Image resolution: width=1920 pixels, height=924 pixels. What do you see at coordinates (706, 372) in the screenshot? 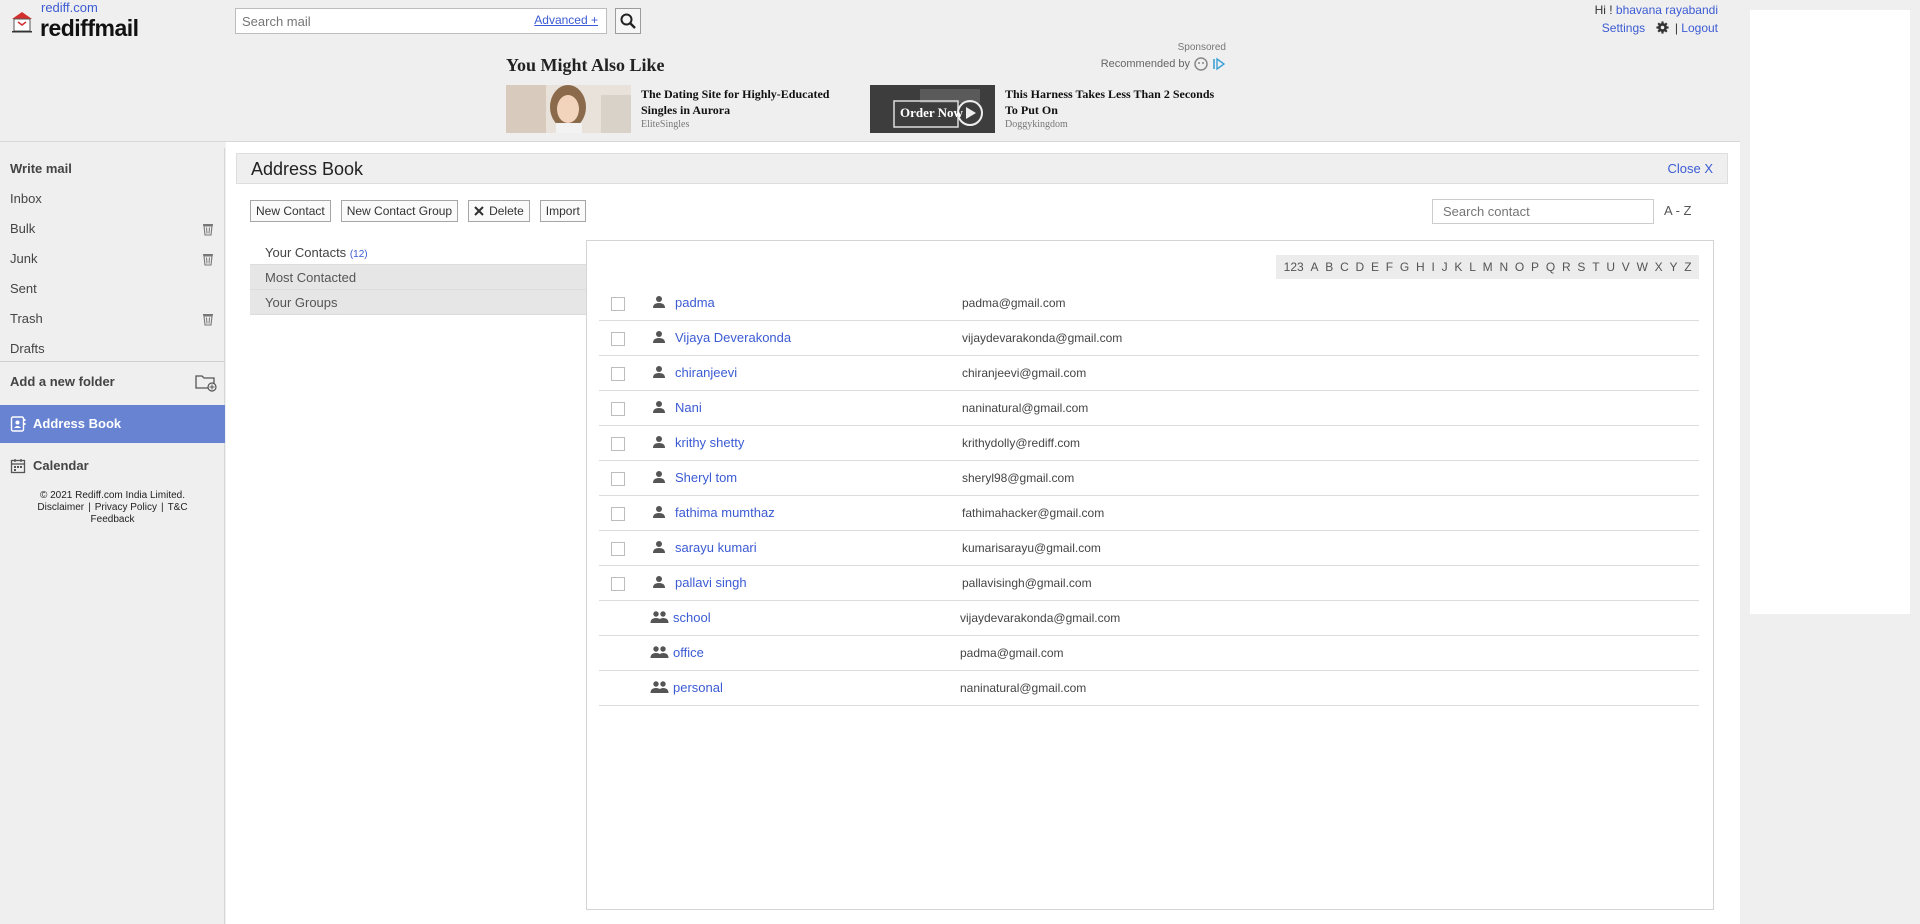
I see `contact-name-link: chiranjeevi` at bounding box center [706, 372].